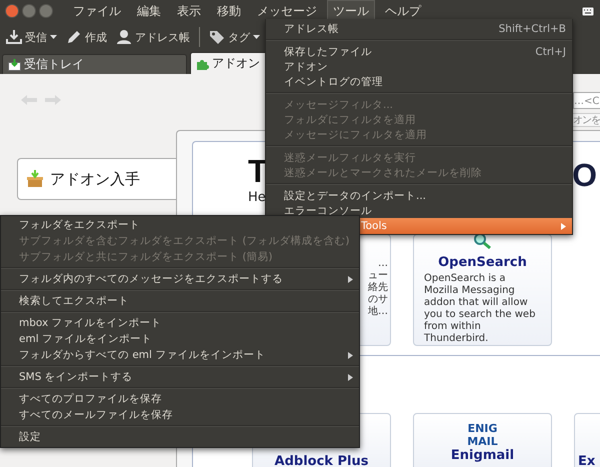  Describe the element at coordinates (378, 288) in the screenshot. I see `card-text: 絡先` at that location.